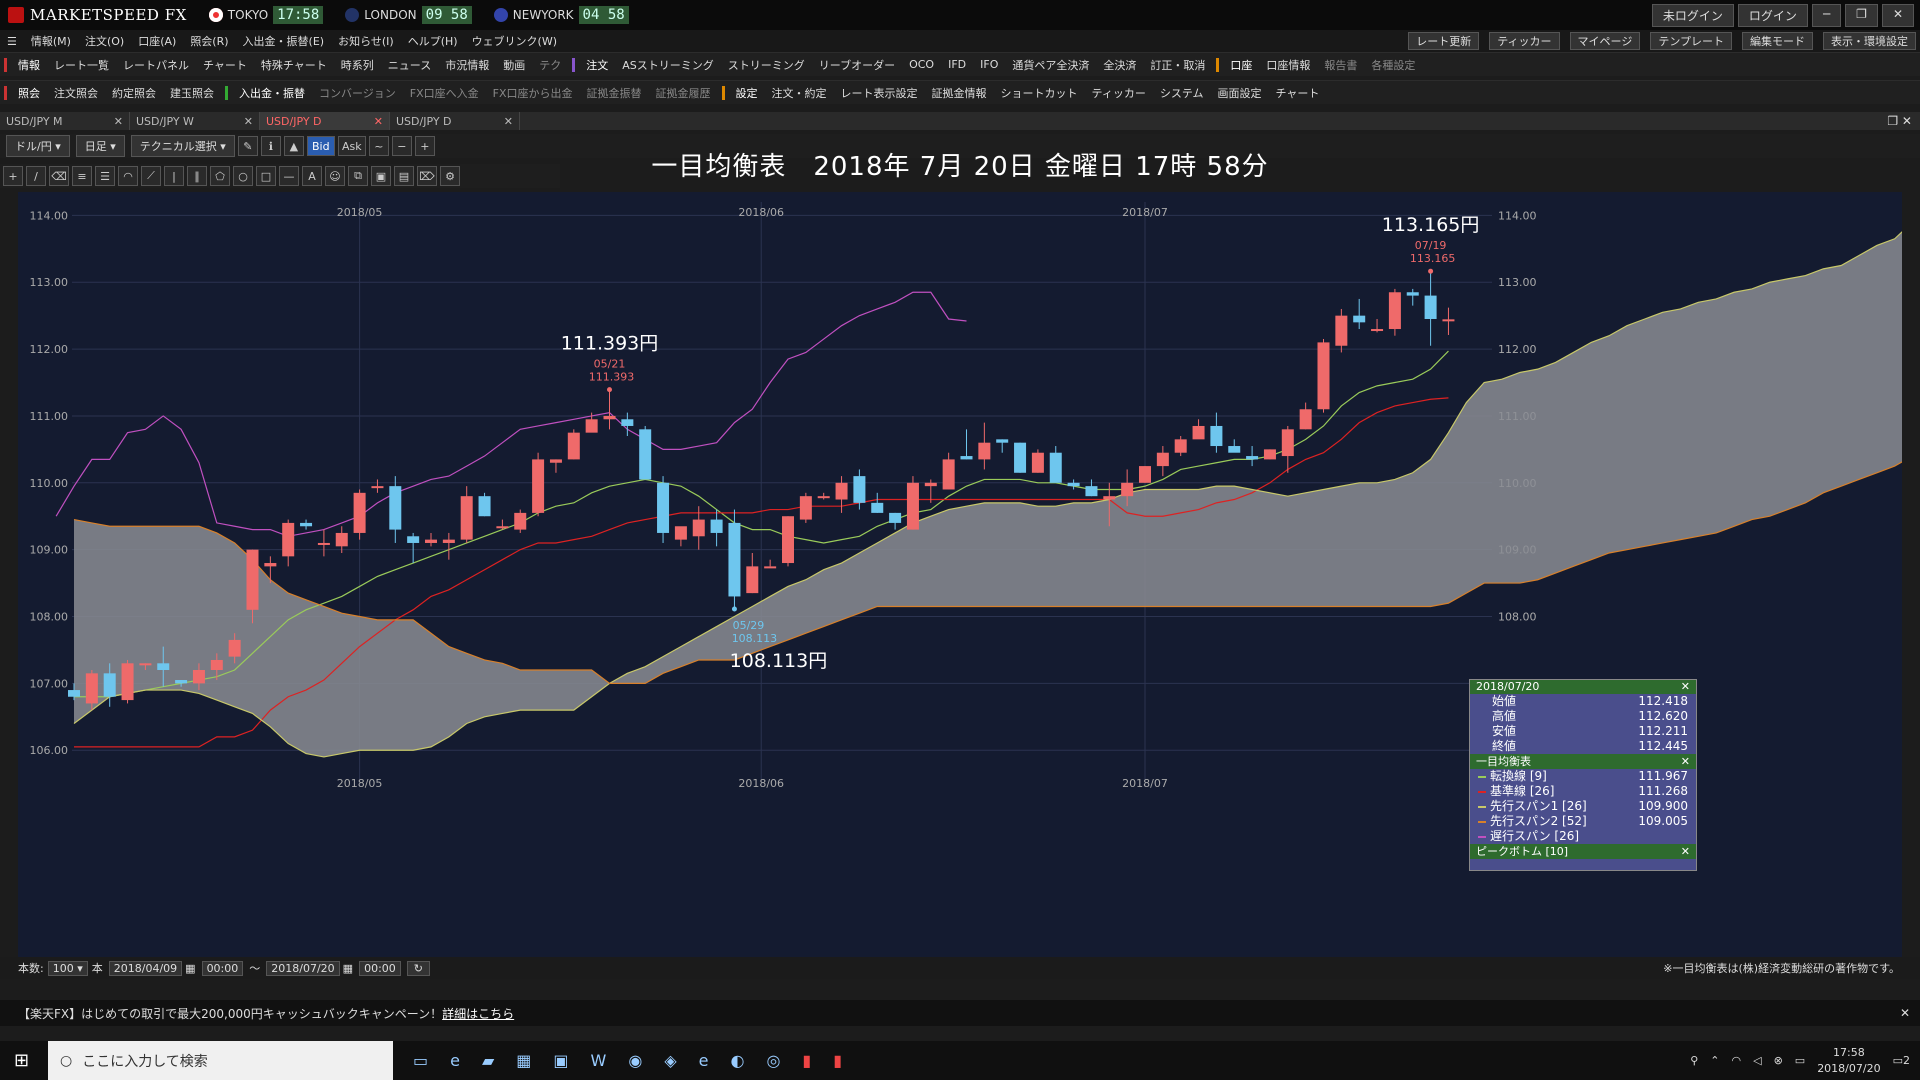 The image size is (1920, 1080). What do you see at coordinates (303, 968) in the screenshot?
I see `to-date-input: 2018/07/20` at bounding box center [303, 968].